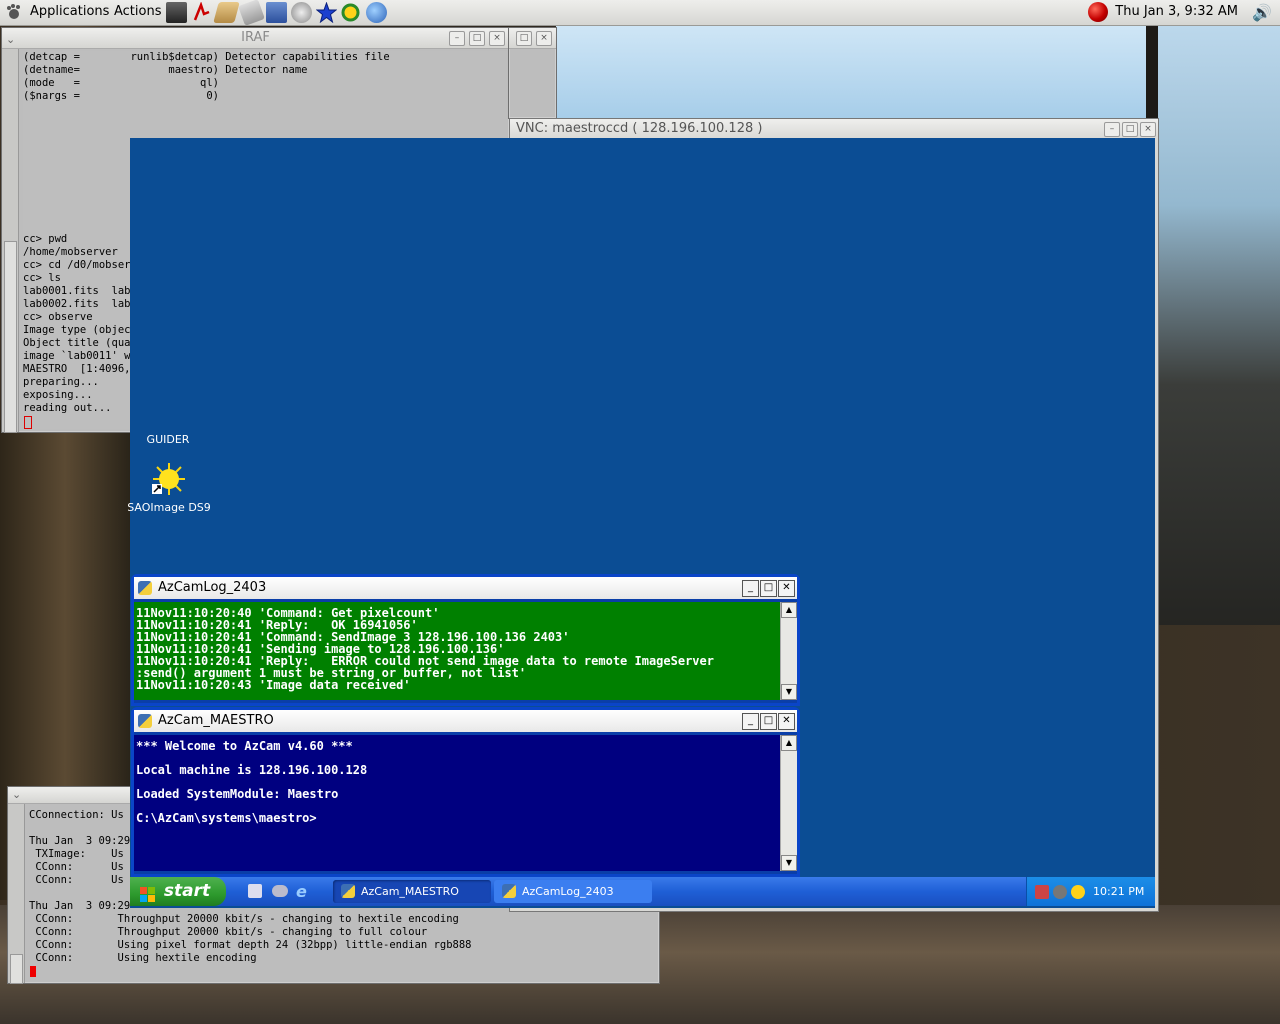  Describe the element at coordinates (1042, 892) in the screenshot. I see `network-tray-icon` at that location.